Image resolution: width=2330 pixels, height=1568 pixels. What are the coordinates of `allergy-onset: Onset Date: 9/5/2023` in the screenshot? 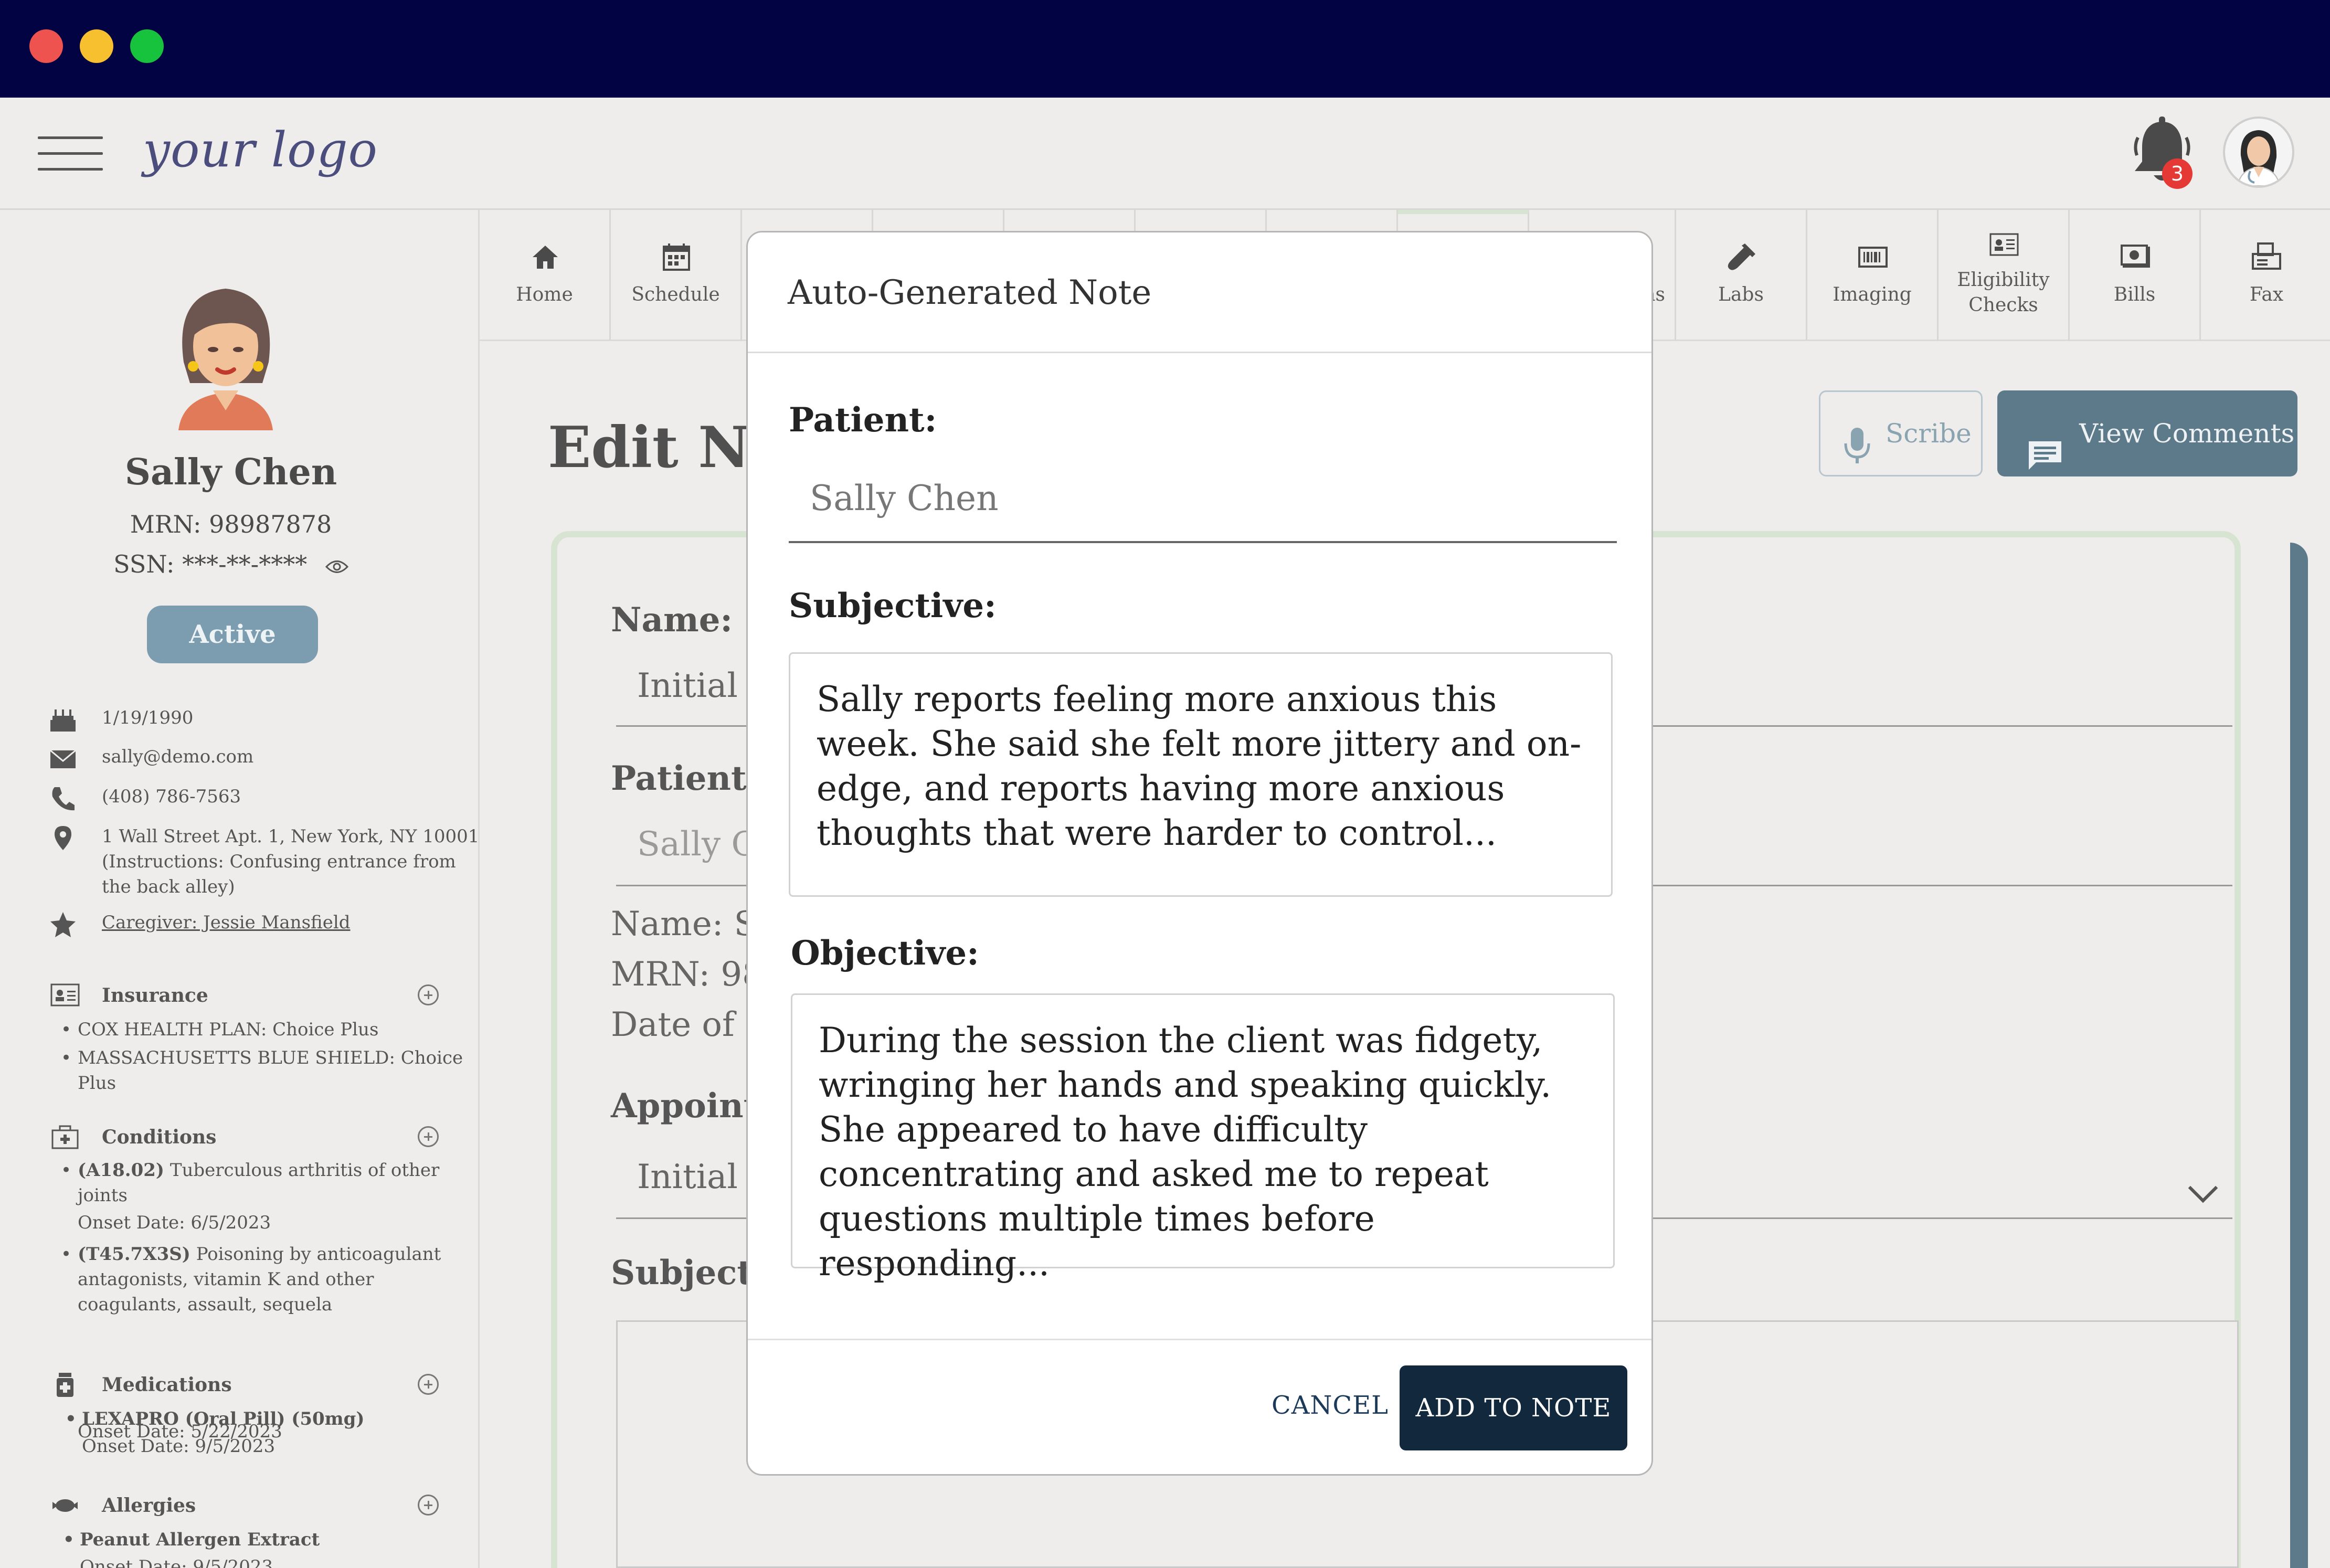 It's located at (176, 1562).